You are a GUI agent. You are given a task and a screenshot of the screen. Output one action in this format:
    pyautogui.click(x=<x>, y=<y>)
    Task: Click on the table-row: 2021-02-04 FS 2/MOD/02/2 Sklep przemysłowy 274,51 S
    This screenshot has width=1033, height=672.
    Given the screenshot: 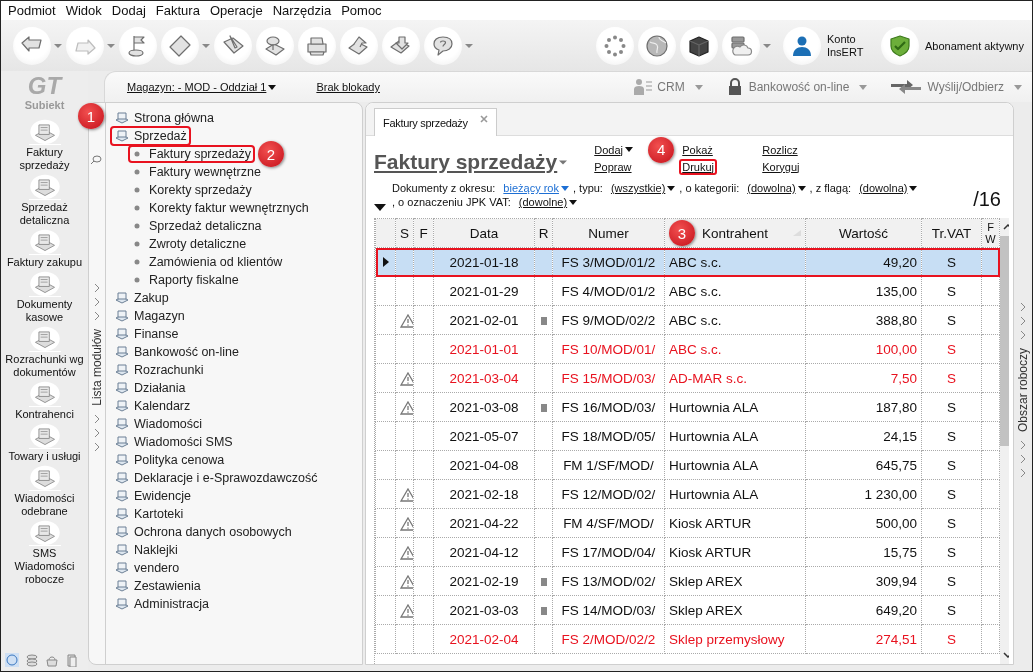 What is the action you would take?
    pyautogui.click(x=687, y=639)
    